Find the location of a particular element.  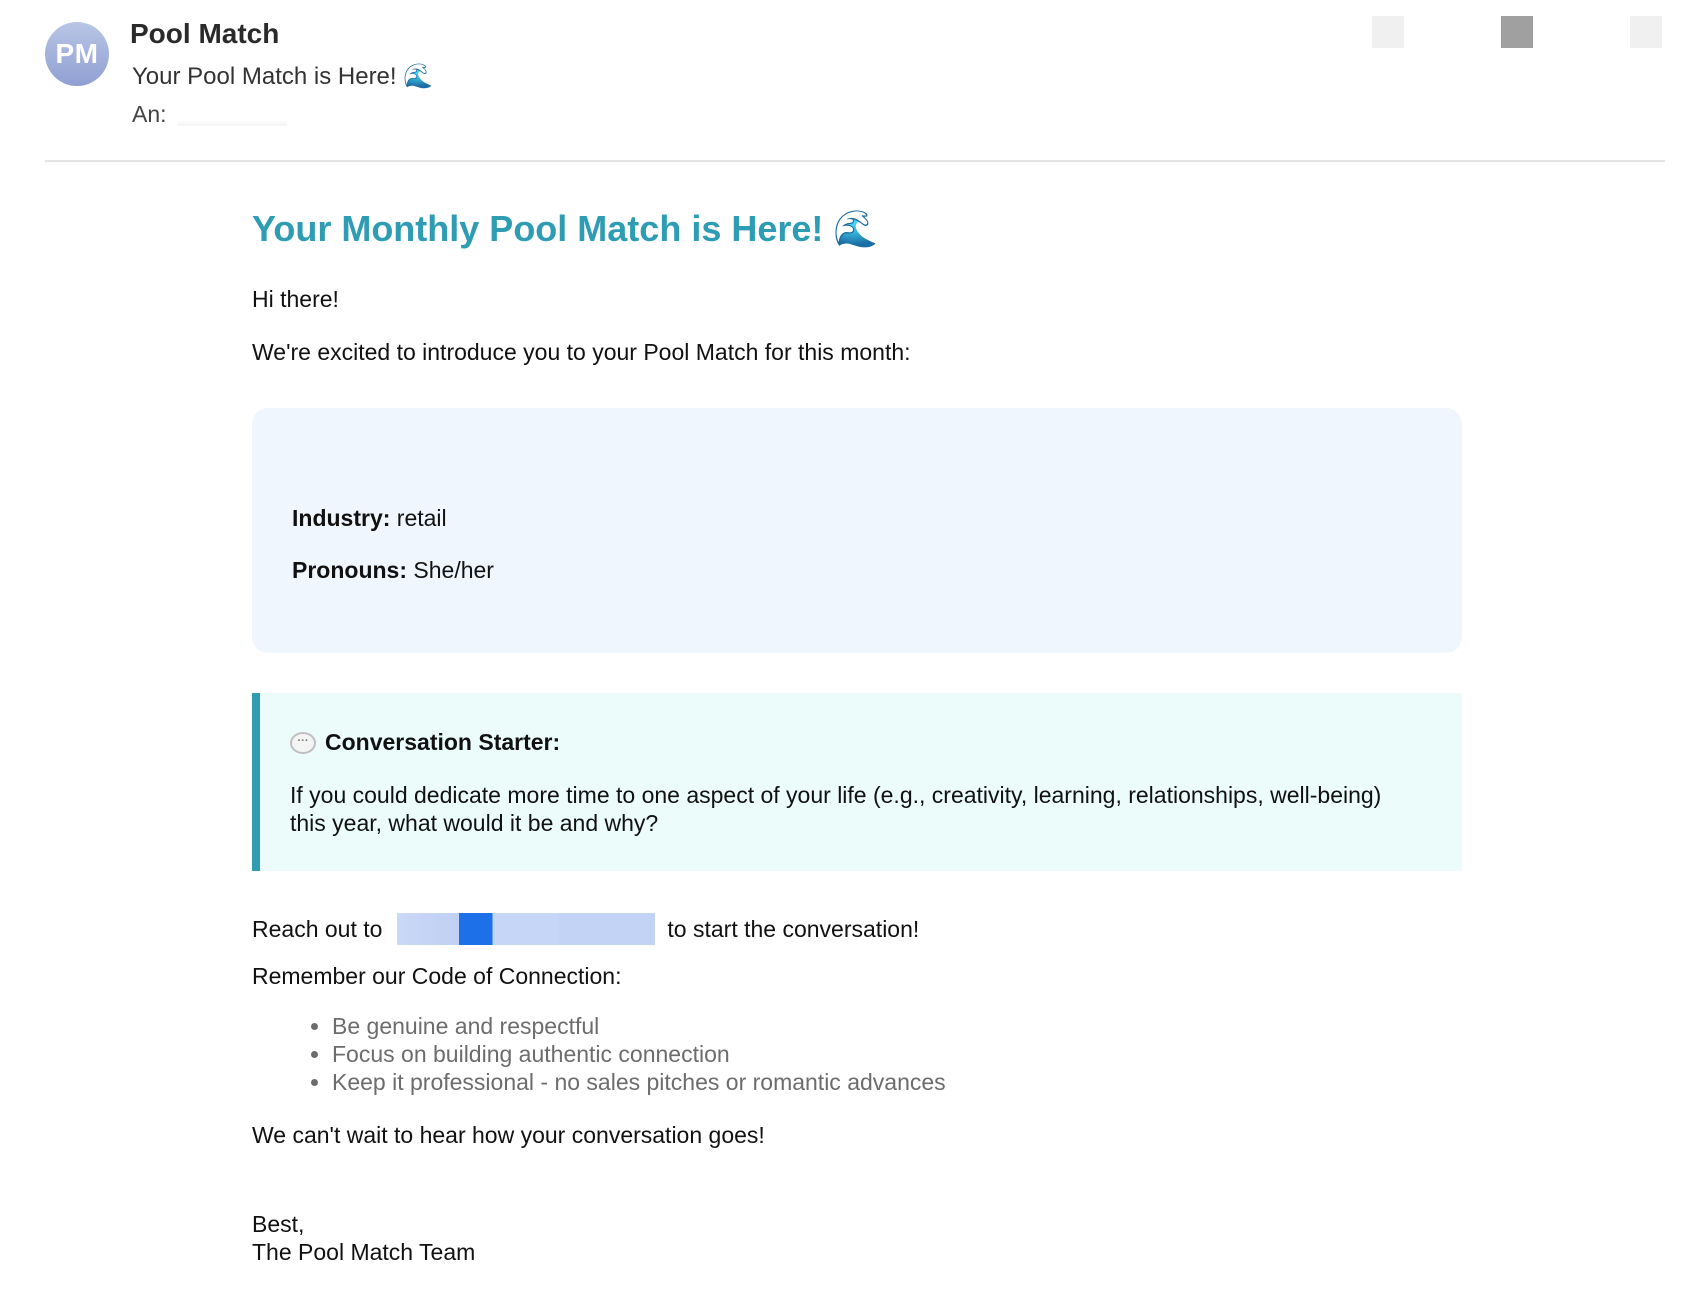

reach-prefix: Reach out to is located at coordinates (317, 928).